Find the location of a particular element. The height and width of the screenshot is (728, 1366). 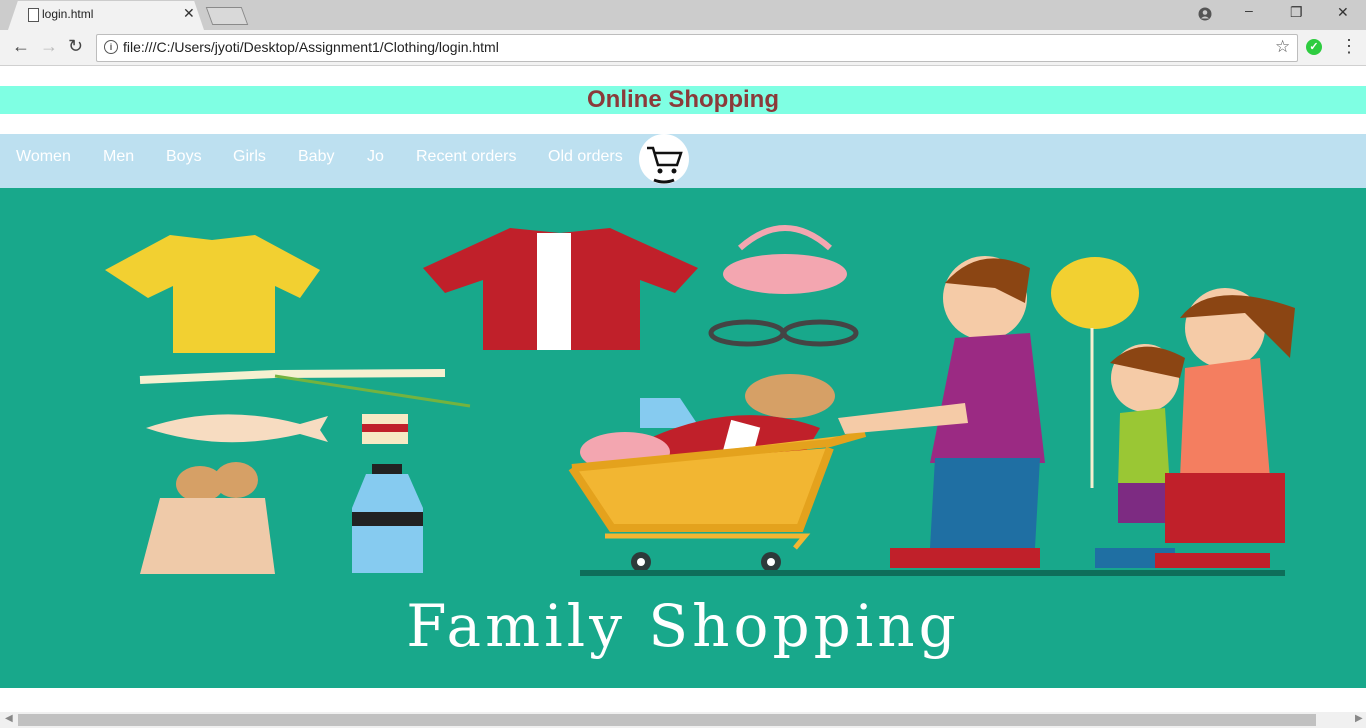

nav-girls: Girls is located at coordinates (249, 157).